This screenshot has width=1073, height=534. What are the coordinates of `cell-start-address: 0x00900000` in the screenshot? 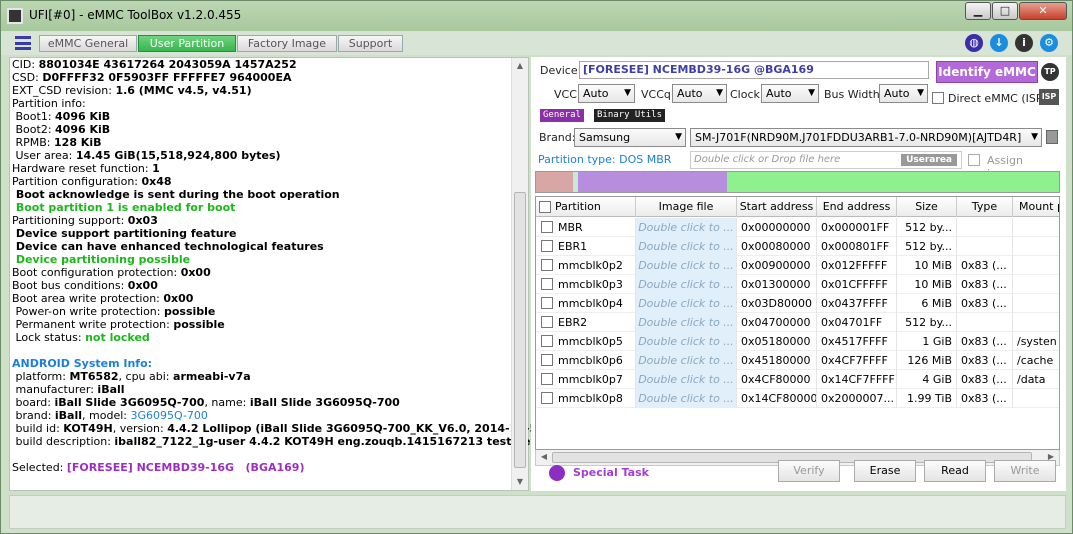 It's located at (777, 265).